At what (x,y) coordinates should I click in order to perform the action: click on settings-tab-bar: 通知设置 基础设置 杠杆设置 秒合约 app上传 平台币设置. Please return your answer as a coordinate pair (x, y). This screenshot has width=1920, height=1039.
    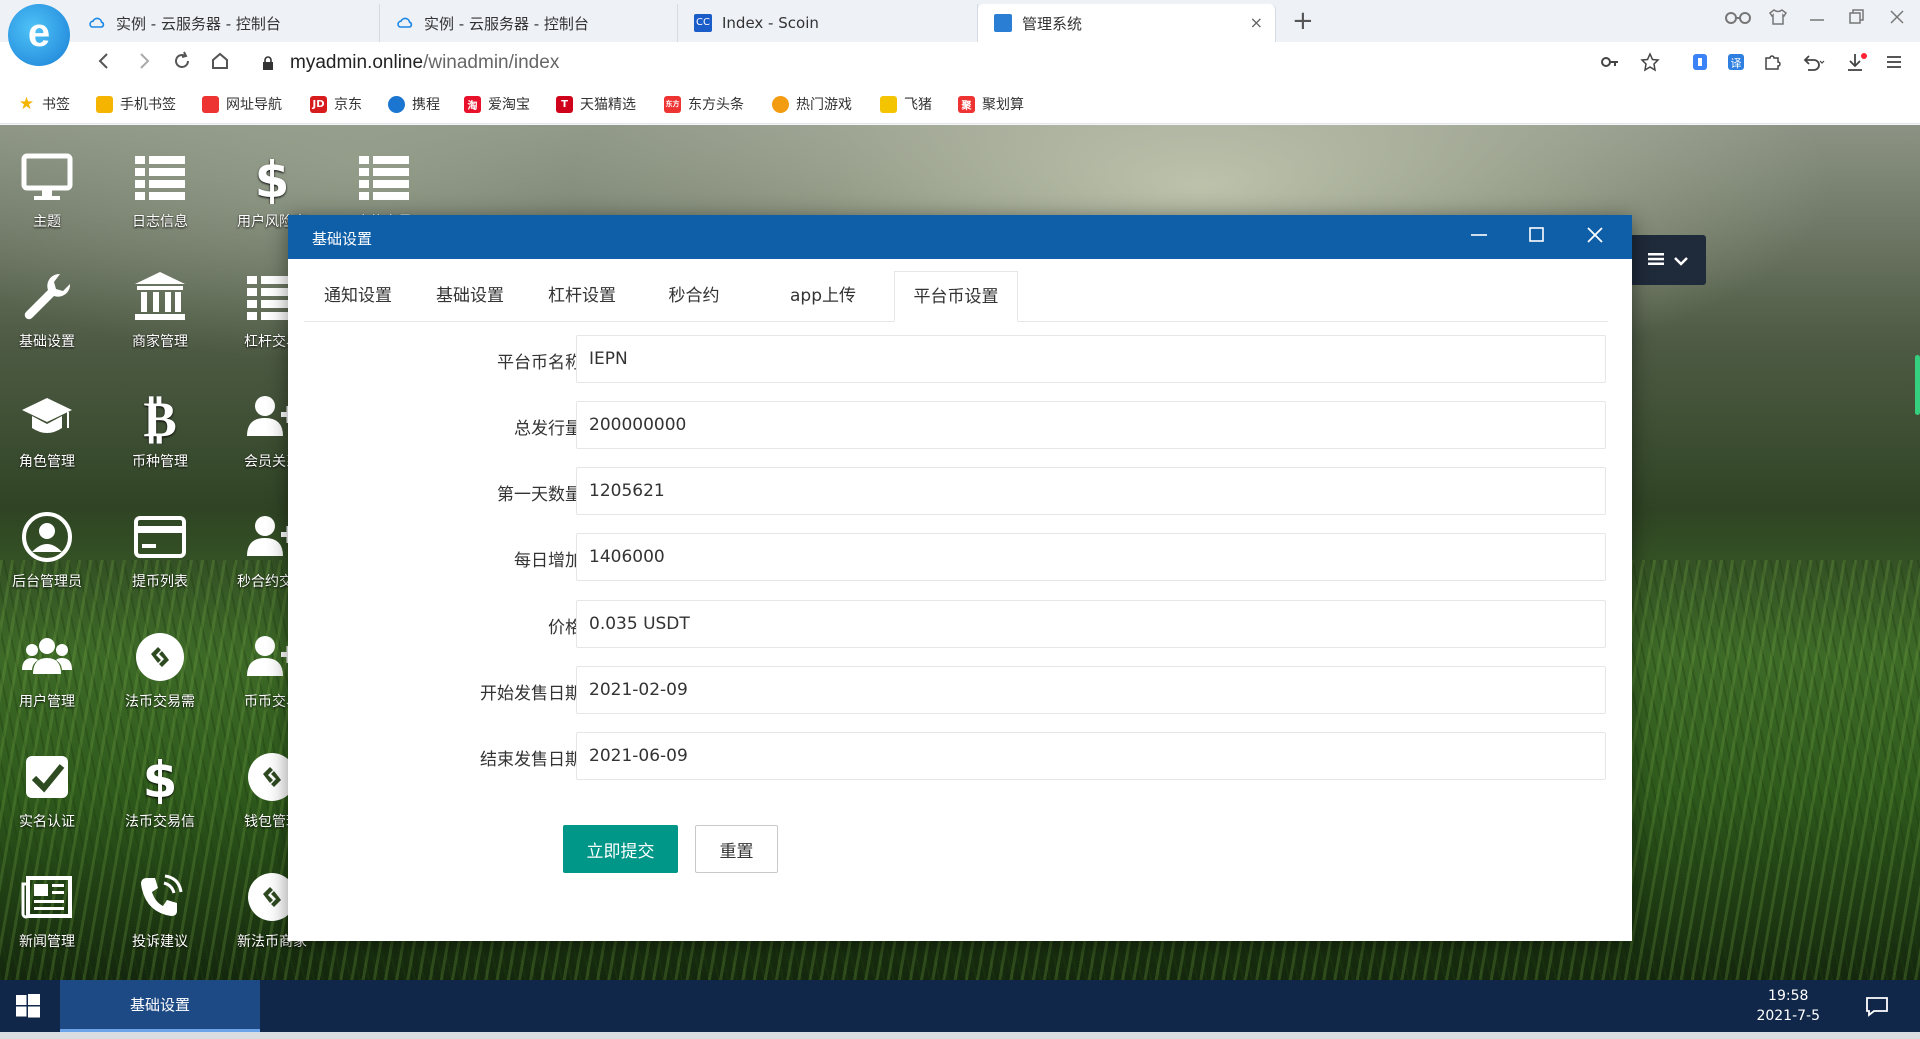
    Looking at the image, I should click on (956, 296).